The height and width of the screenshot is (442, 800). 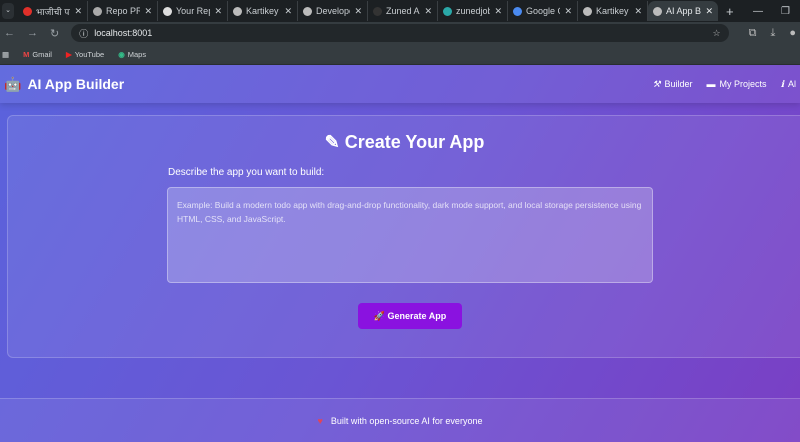 I want to click on browser-tab: Your Repo ✕, so click(x=193, y=11).